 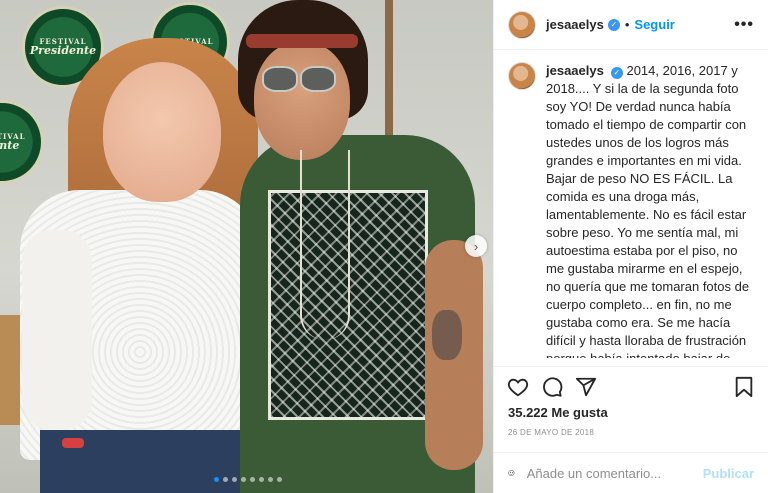 I want to click on carousel-dots, so click(x=248, y=479).